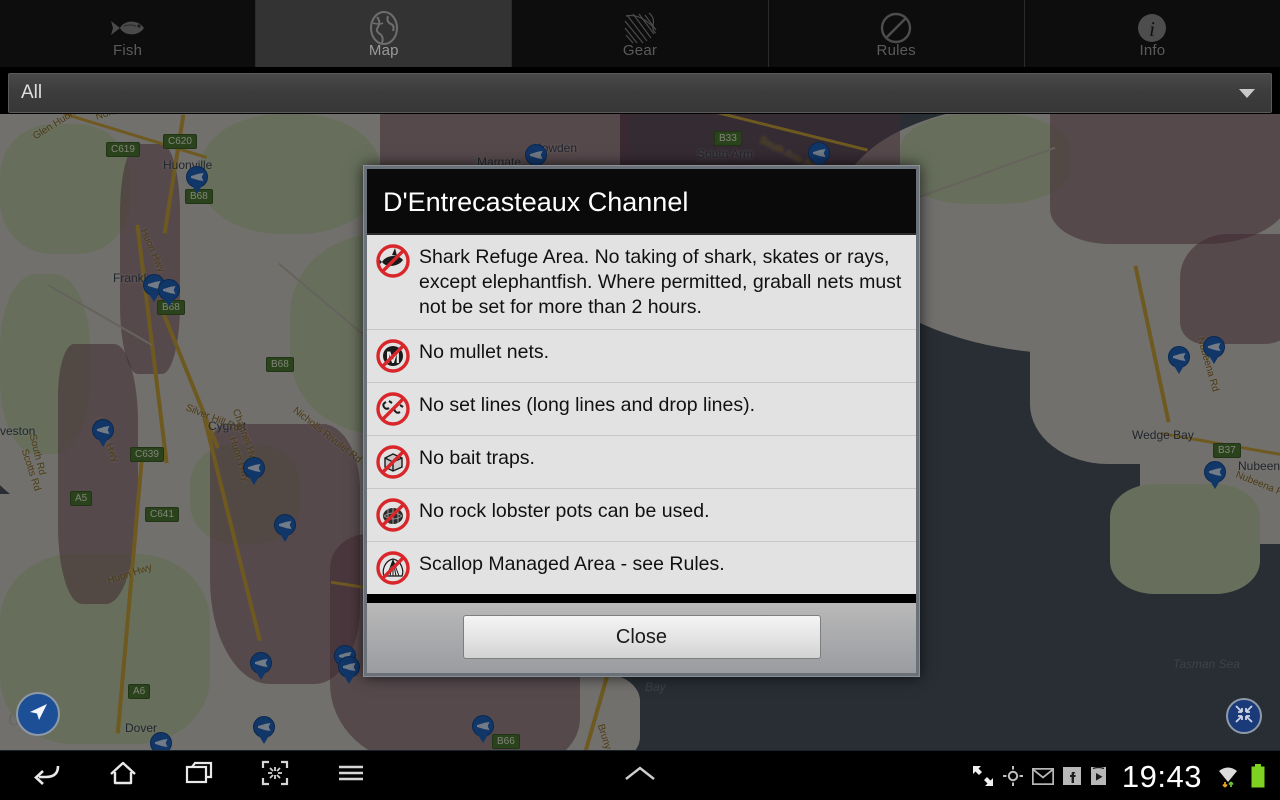  I want to click on dialog-rule-text: Scallop Managed Area - see Rules., so click(572, 564).